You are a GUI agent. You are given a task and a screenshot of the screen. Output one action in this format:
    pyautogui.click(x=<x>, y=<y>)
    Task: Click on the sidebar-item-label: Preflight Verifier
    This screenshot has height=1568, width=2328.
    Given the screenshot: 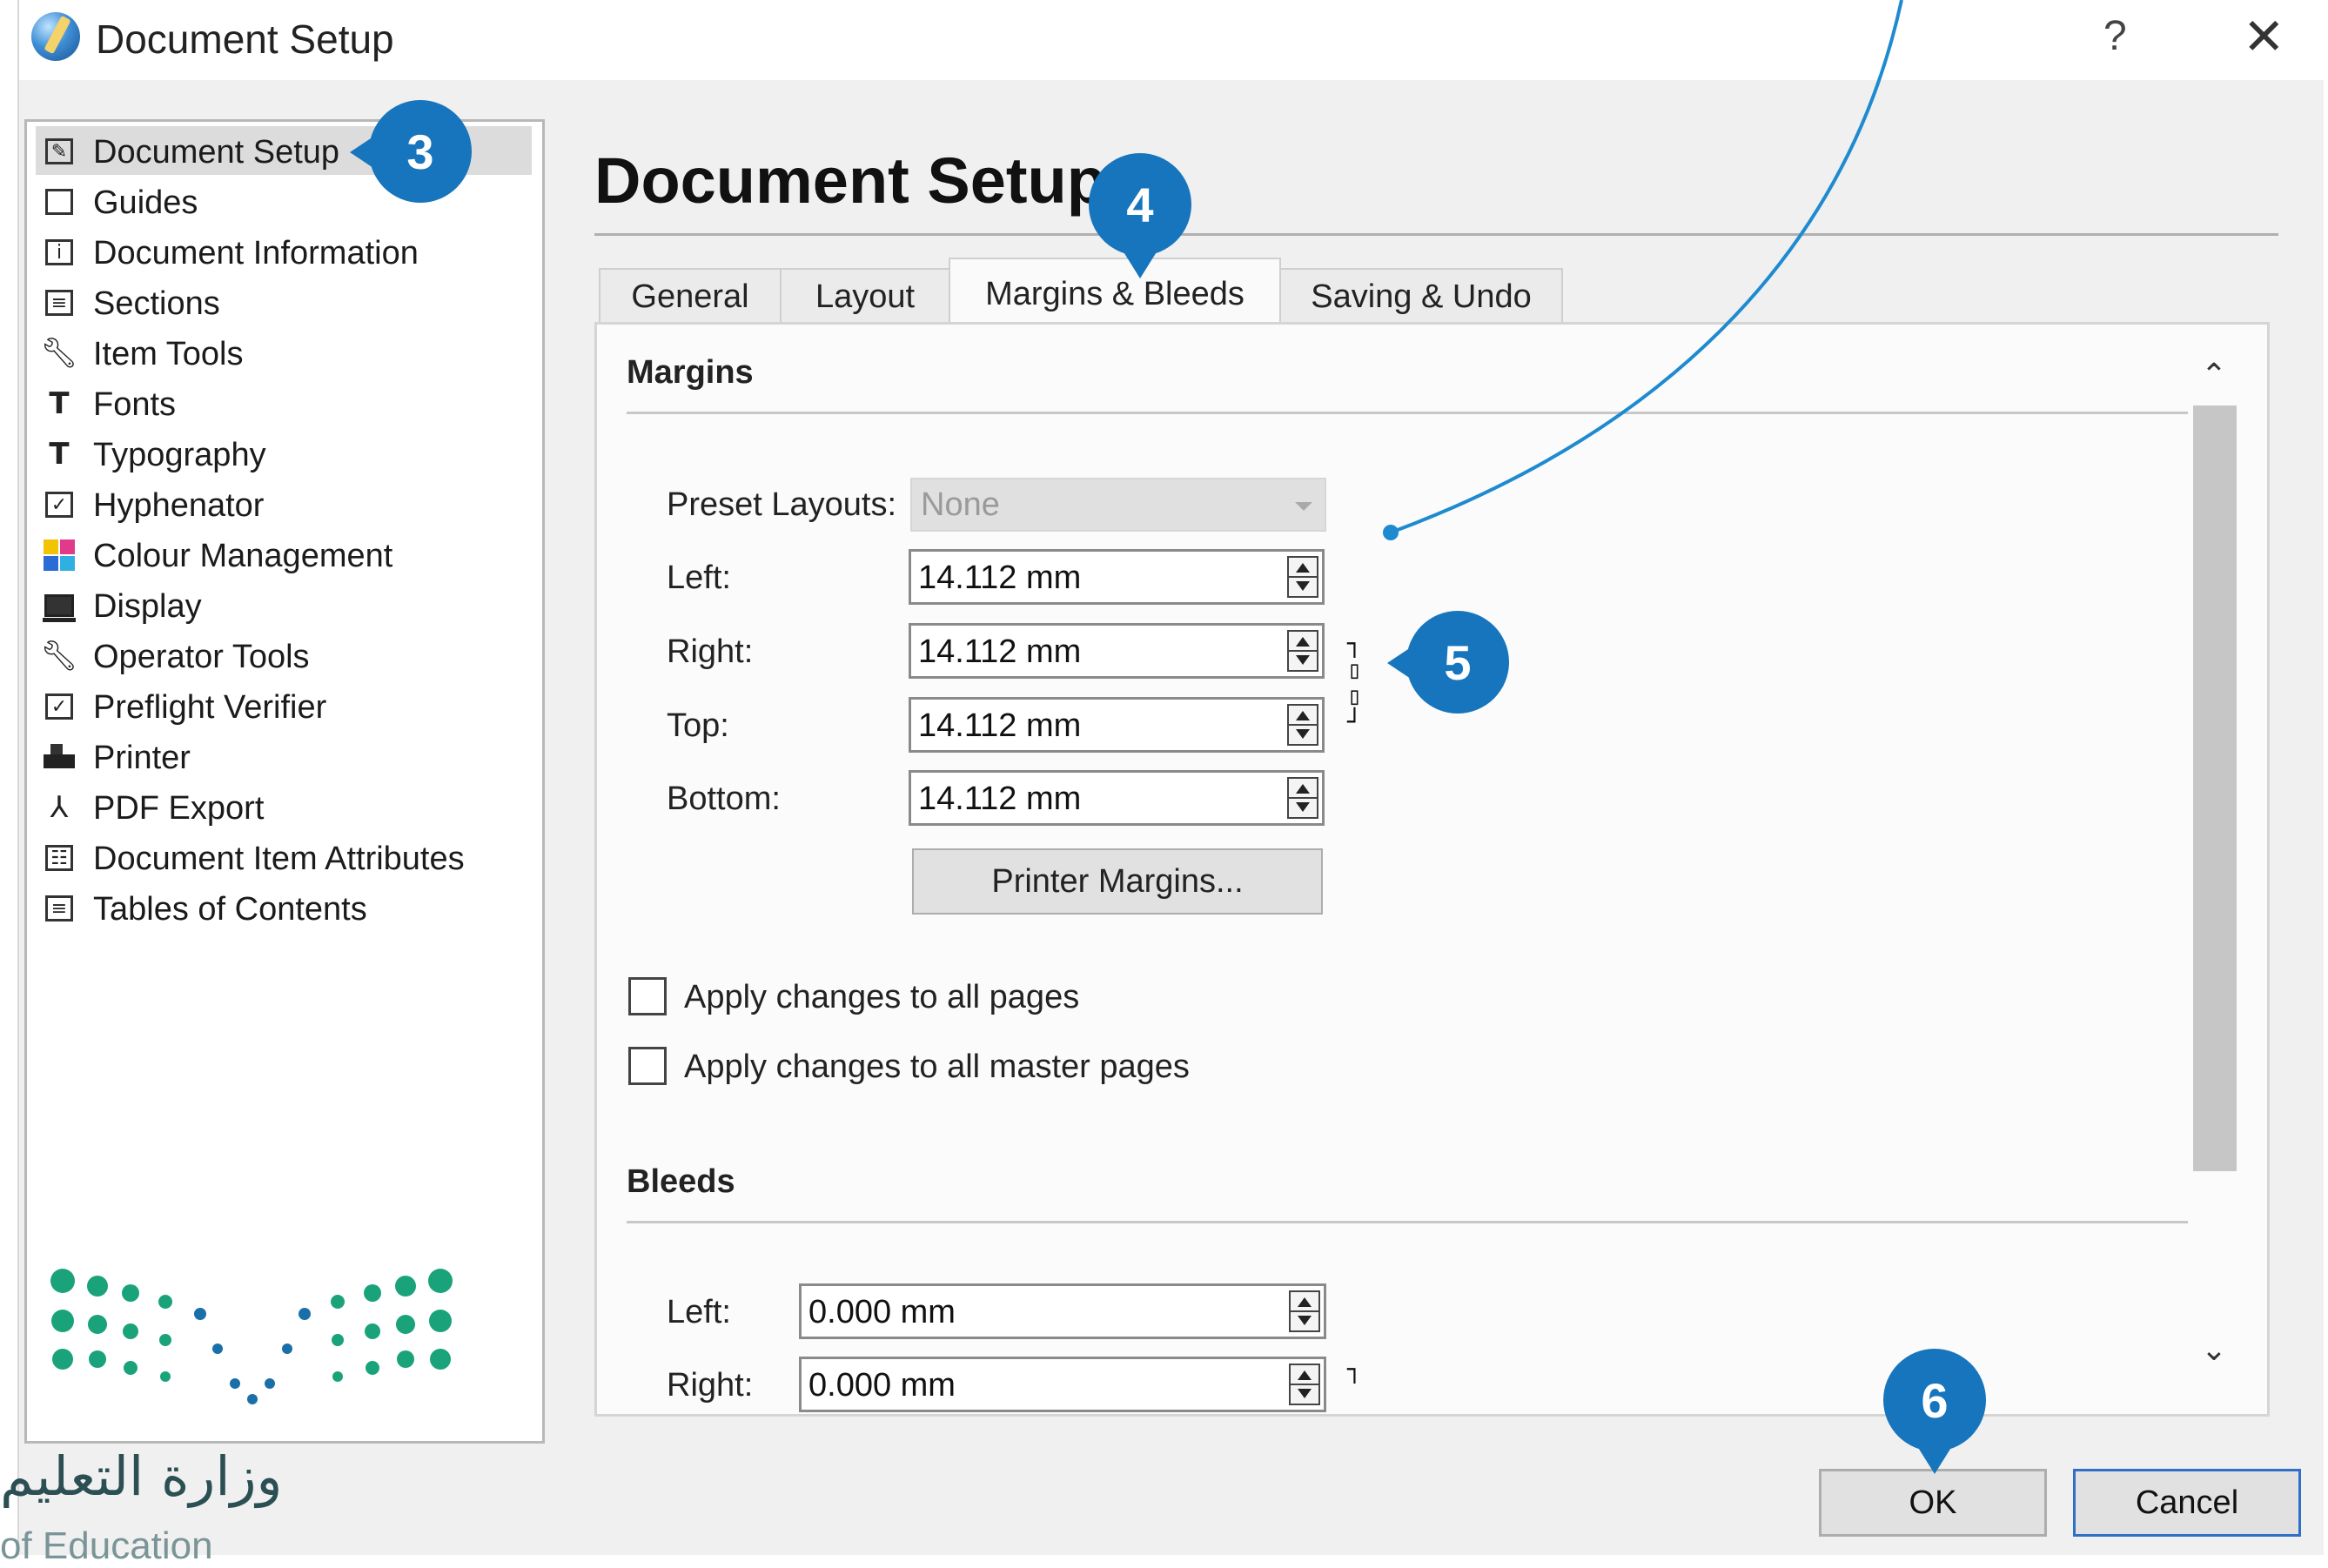 What is the action you would take?
    pyautogui.click(x=210, y=707)
    